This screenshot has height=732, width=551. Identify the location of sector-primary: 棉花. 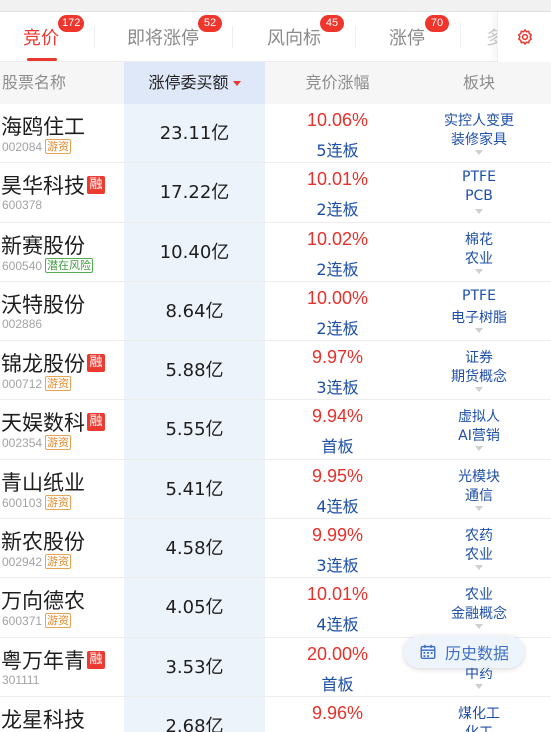
(479, 239).